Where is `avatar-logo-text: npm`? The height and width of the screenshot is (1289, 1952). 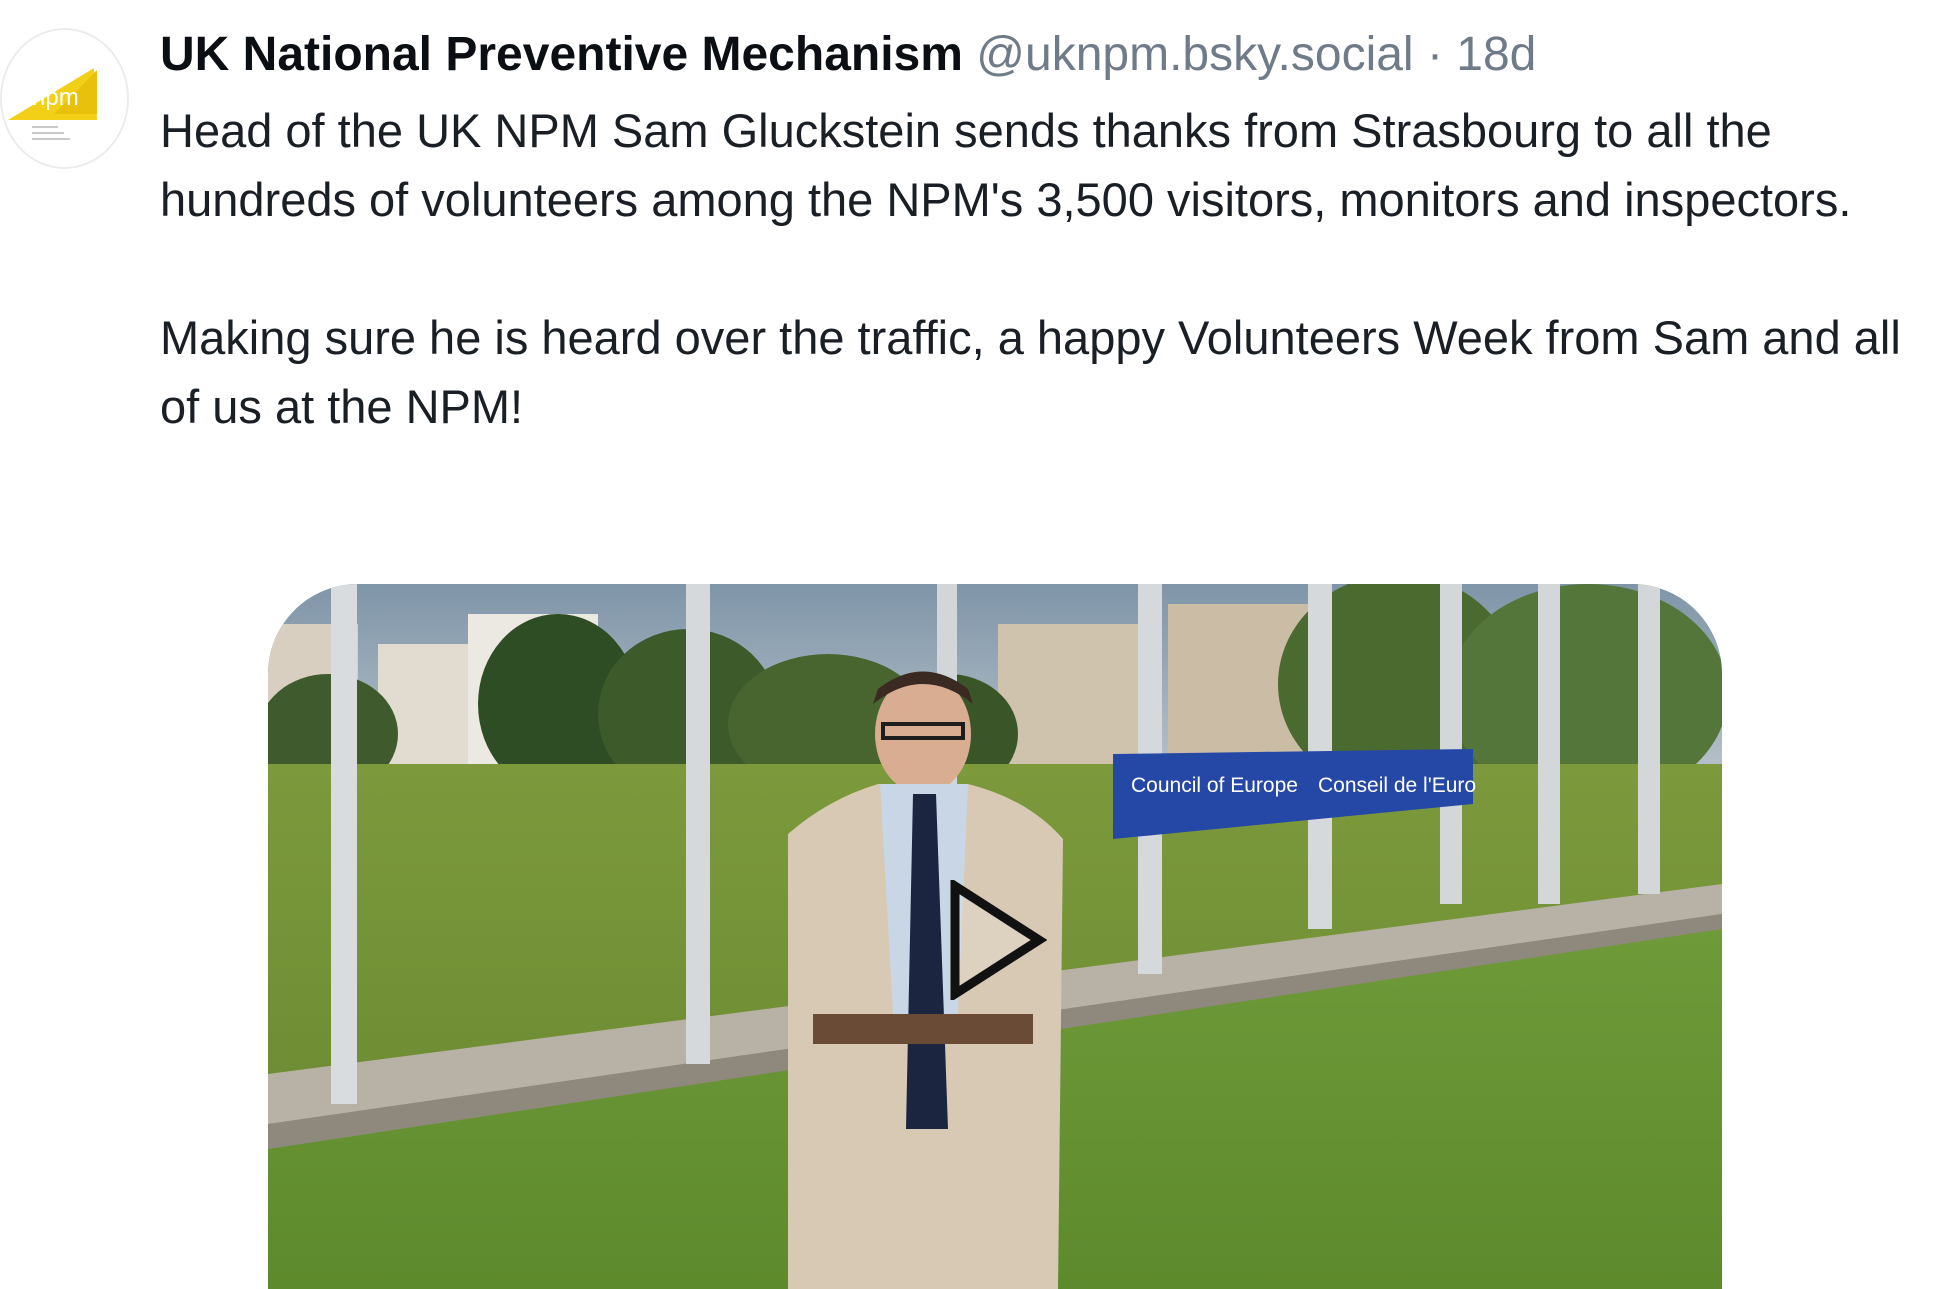
avatar-logo-text: npm is located at coordinates (55, 97).